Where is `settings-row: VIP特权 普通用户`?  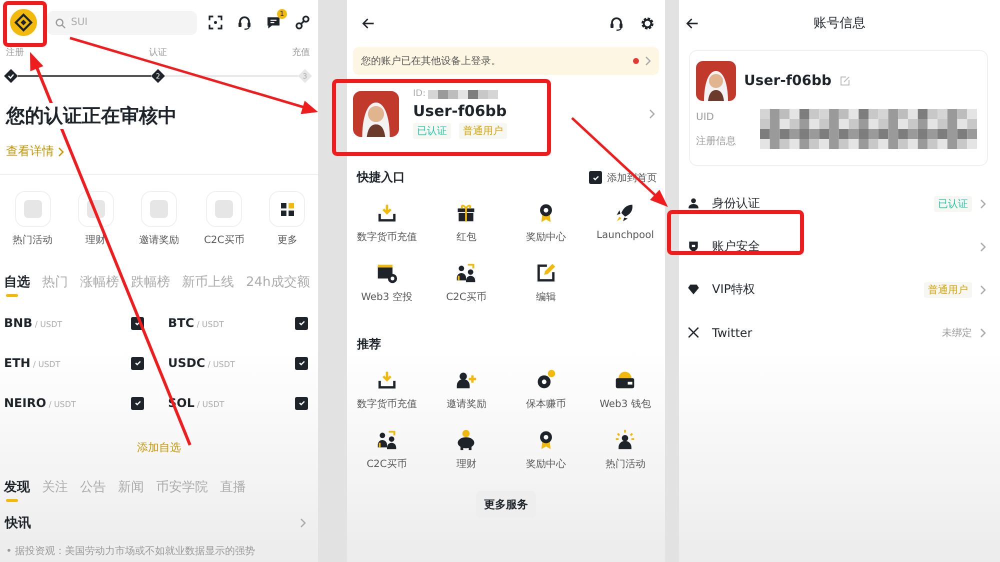 settings-row: VIP特权 普通用户 is located at coordinates (839, 289).